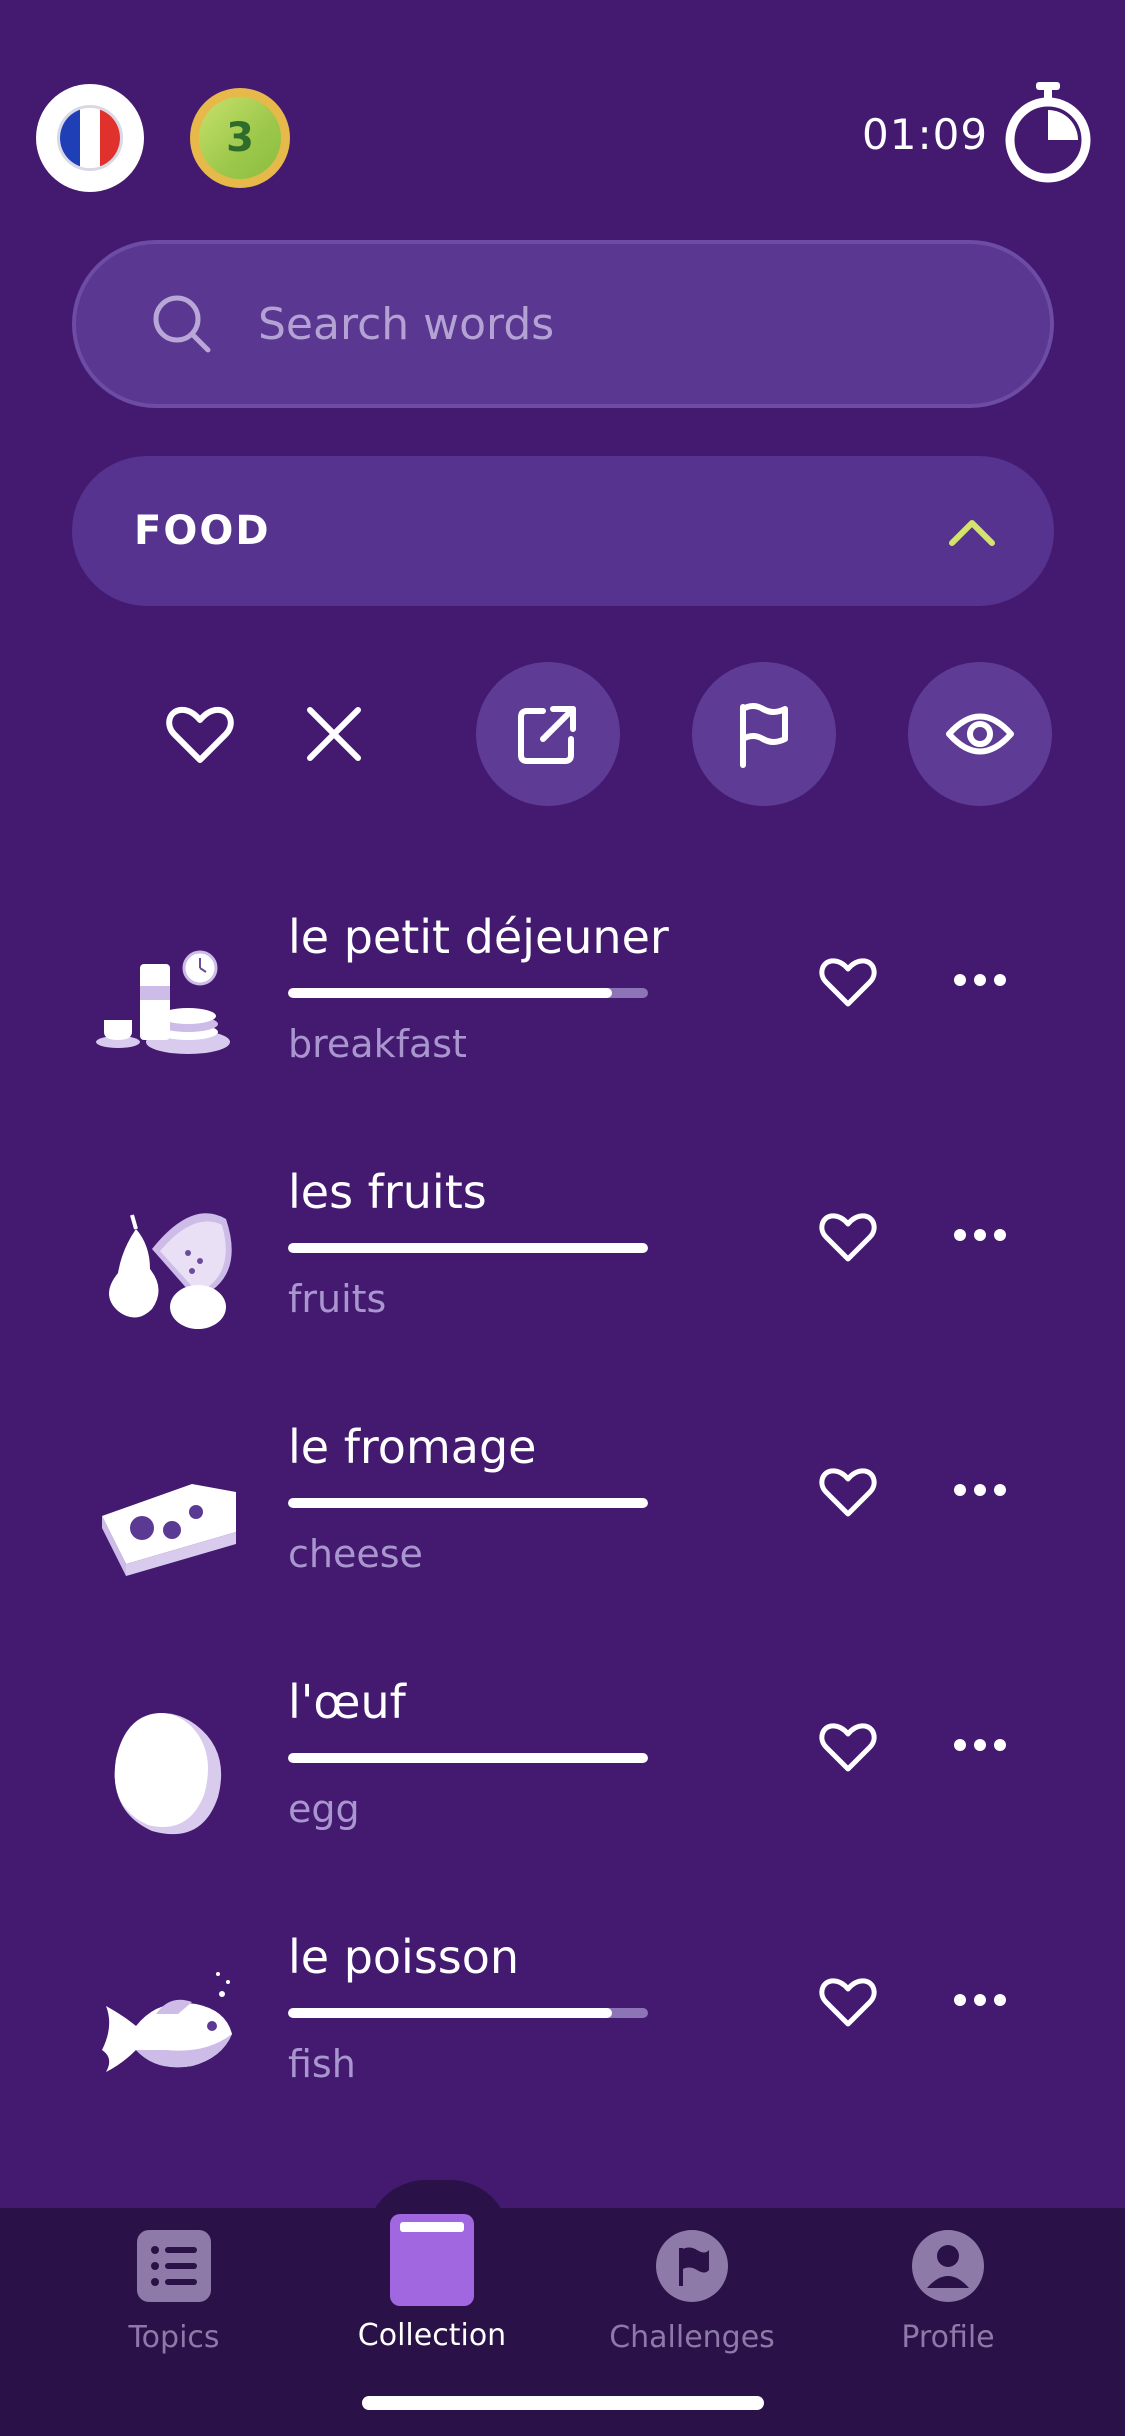  What do you see at coordinates (432, 2335) in the screenshot?
I see `nav-label: Collection` at bounding box center [432, 2335].